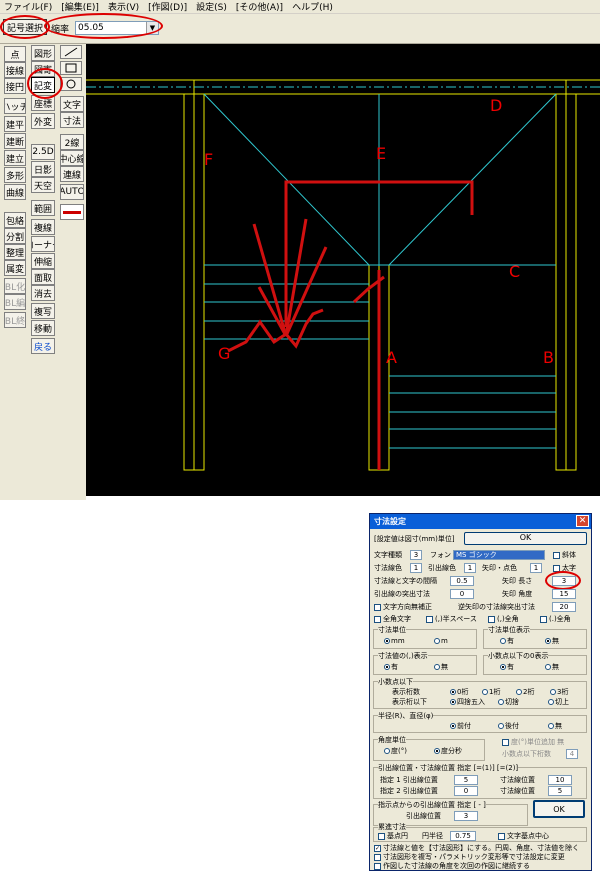 The image size is (600, 882). I want to click on tool-button: 外変, so click(43, 121).